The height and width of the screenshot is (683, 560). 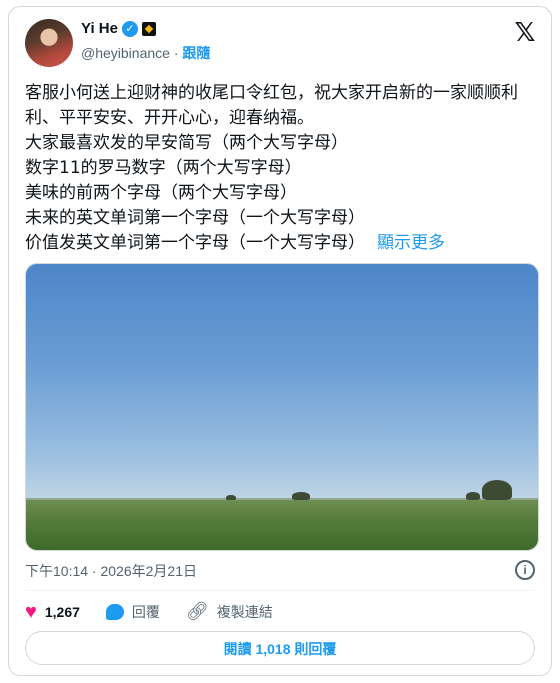 I want to click on like-button: ♥ 1,267, so click(x=52, y=612).